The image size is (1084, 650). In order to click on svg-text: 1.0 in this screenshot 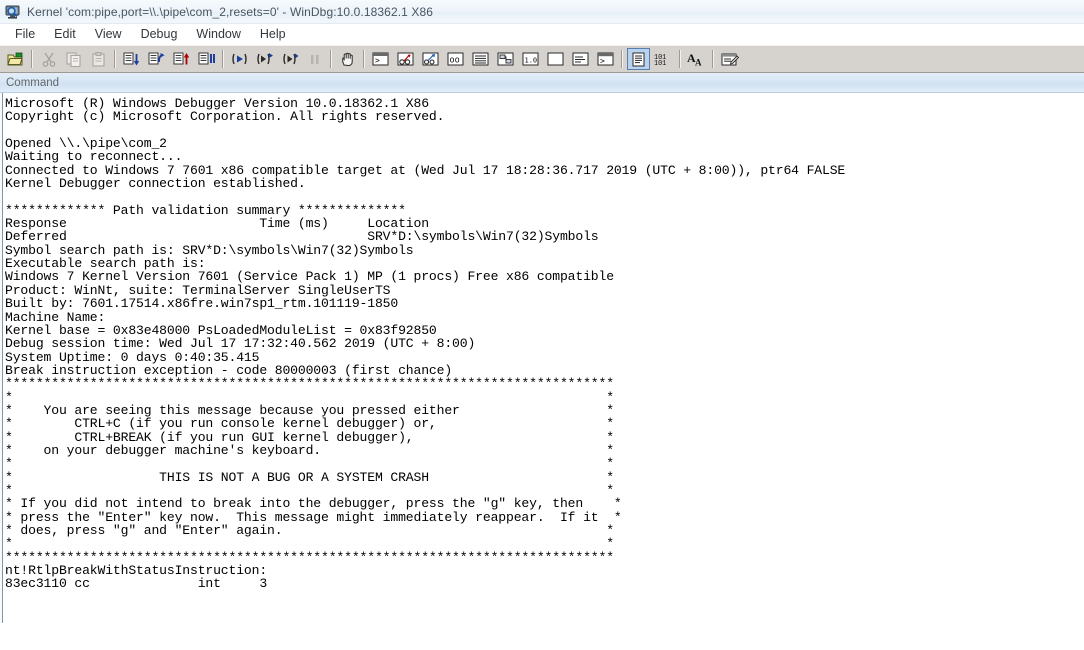, I will do `click(531, 61)`.